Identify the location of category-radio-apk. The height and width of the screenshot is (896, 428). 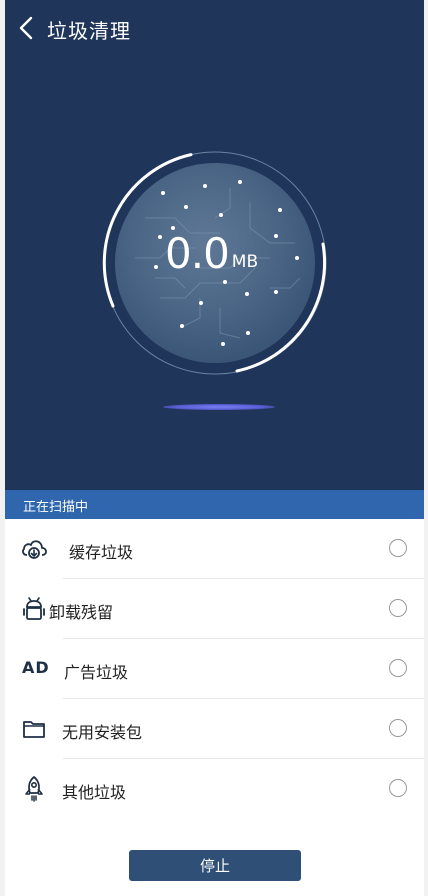
(398, 728).